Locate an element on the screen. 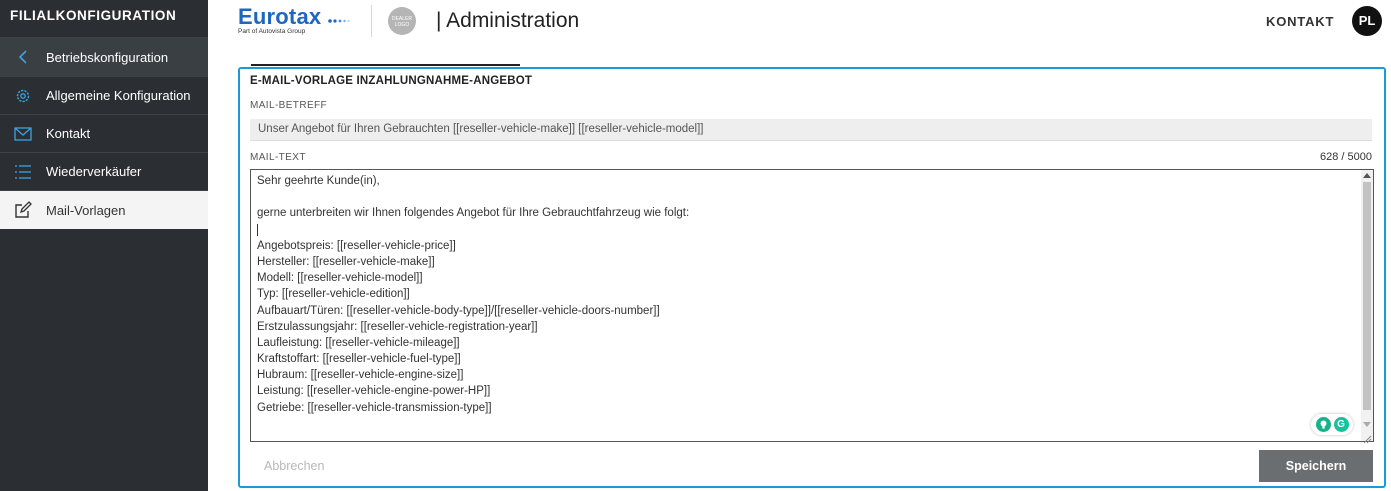  sidebar-item-allgemeine-konfiguration: Allgemeine Konfiguration is located at coordinates (104, 96).